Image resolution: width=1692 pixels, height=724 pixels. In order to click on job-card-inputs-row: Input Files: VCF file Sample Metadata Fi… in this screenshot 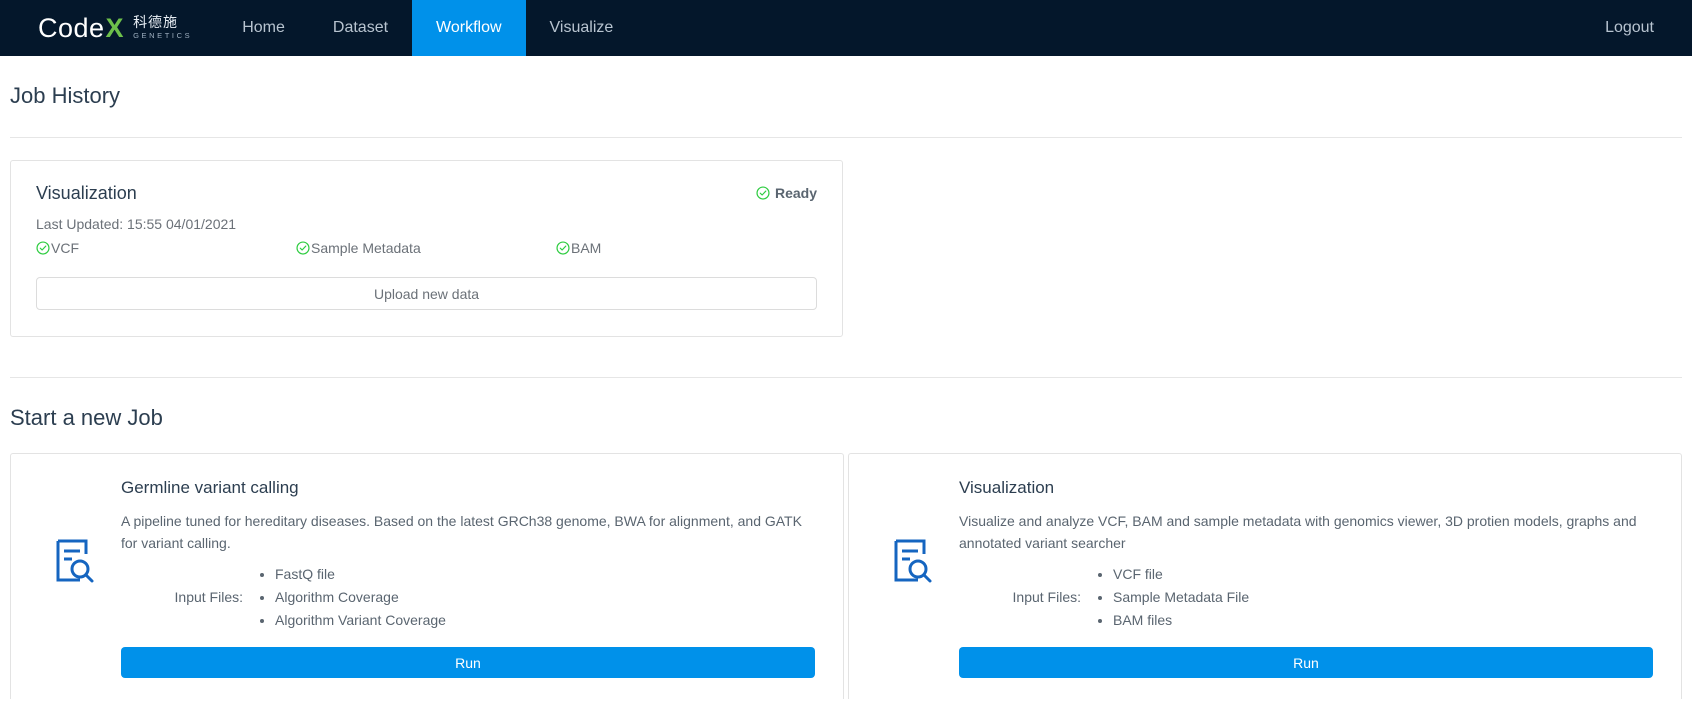, I will do `click(1306, 597)`.